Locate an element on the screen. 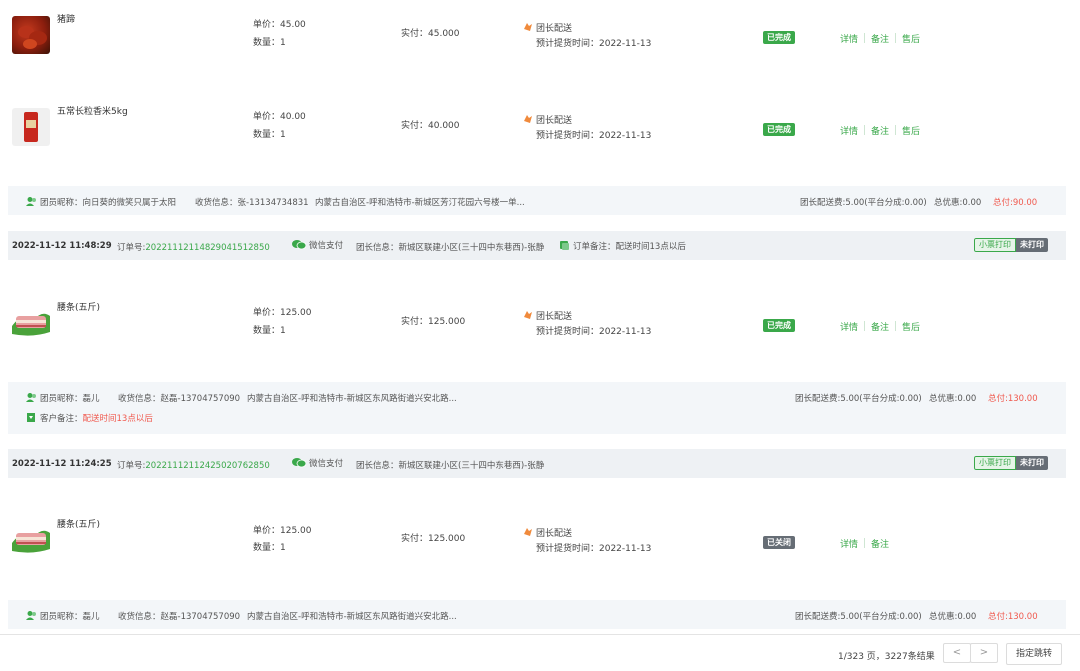  order-remark: 订单备注：配送时间13点以后 is located at coordinates (622, 246).